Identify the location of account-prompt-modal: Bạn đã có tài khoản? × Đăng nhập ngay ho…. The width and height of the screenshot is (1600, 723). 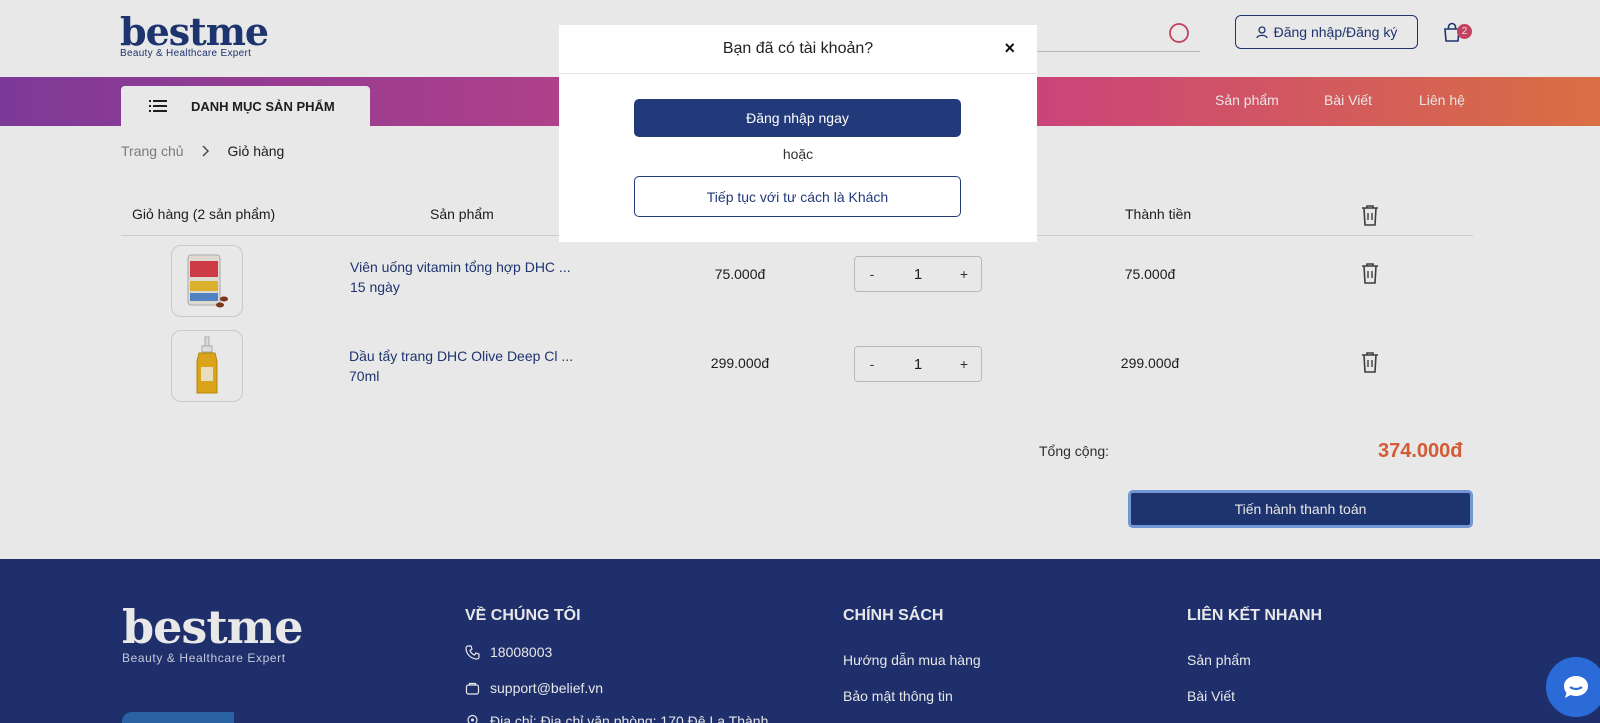
(798, 133).